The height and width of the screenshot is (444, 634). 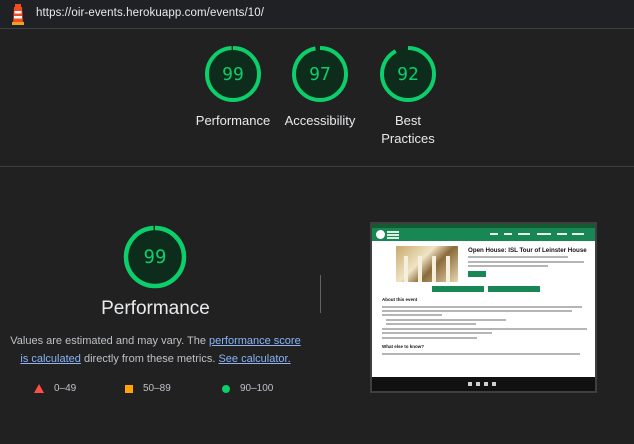 What do you see at coordinates (18, 14) in the screenshot?
I see `lighthouse-icon` at bounding box center [18, 14].